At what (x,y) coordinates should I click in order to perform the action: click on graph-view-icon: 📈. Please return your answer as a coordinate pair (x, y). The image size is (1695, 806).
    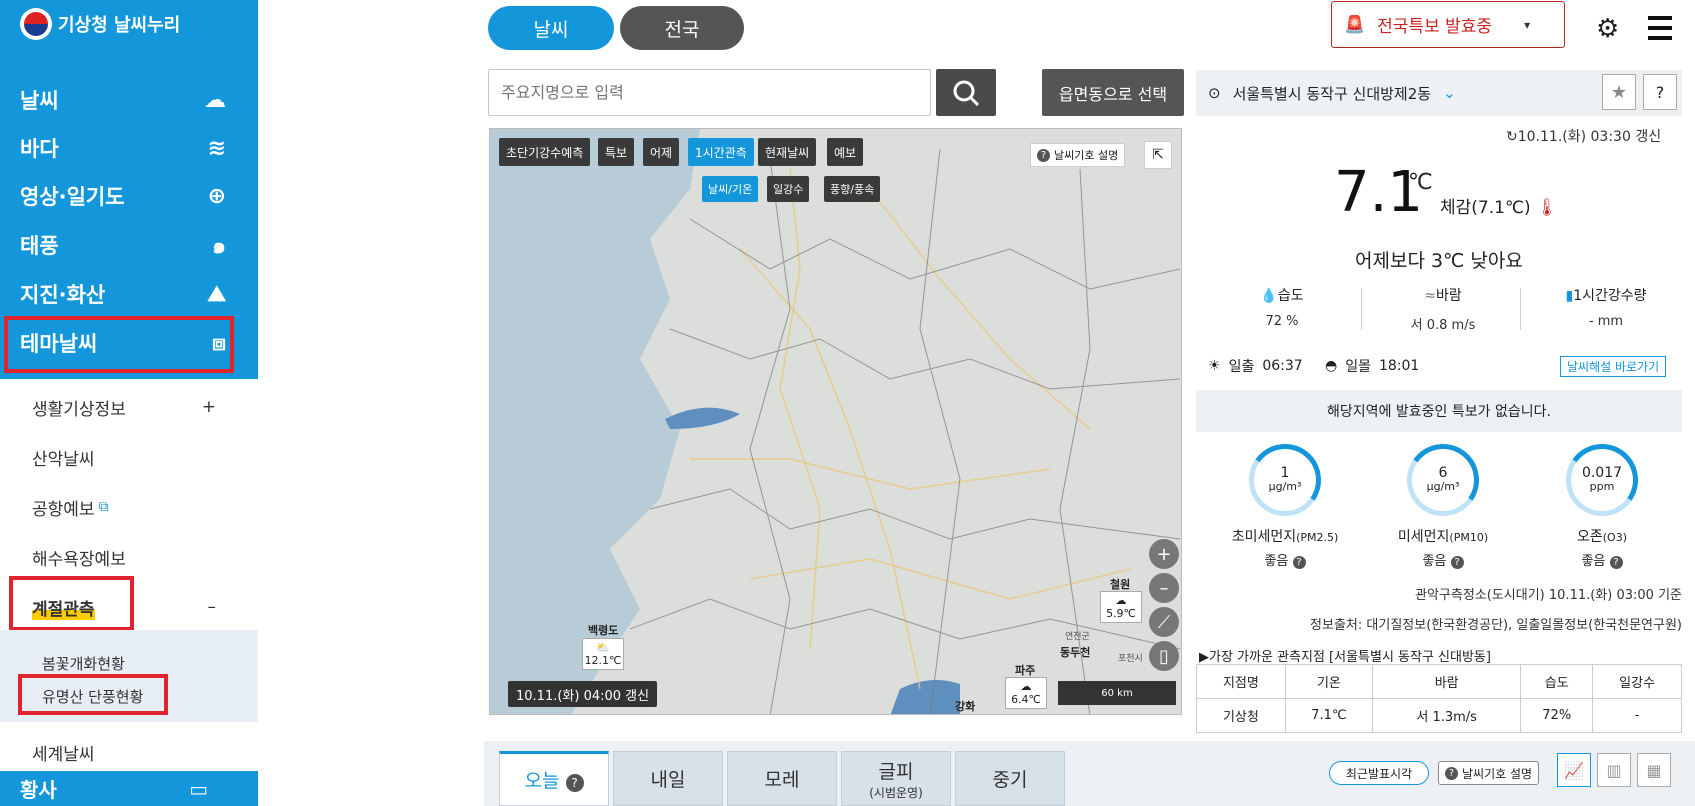
    Looking at the image, I should click on (1574, 770).